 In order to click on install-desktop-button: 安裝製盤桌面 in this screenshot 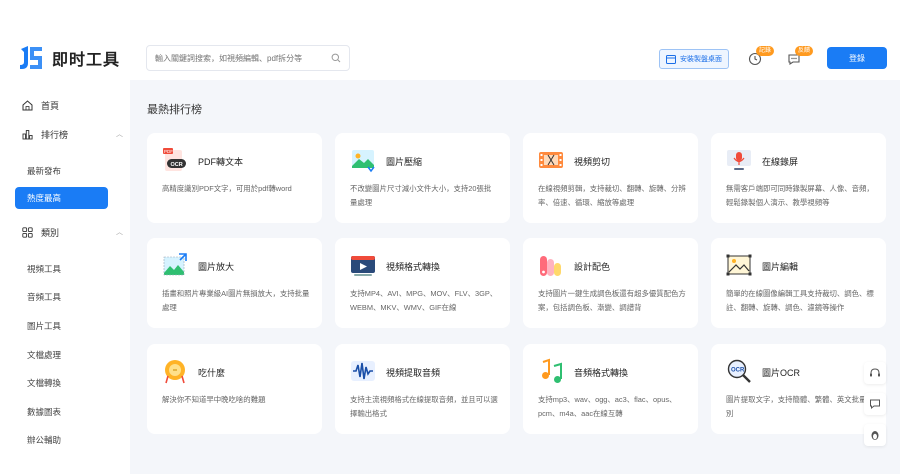, I will do `click(694, 59)`.